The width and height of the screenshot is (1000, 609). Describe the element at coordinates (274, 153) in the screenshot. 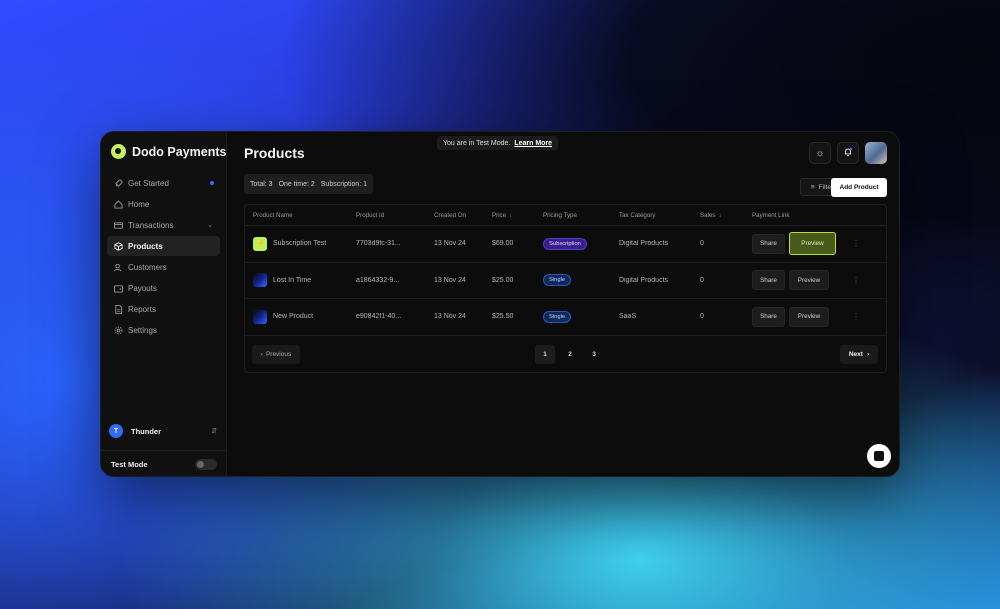

I see `page-title: Products` at that location.